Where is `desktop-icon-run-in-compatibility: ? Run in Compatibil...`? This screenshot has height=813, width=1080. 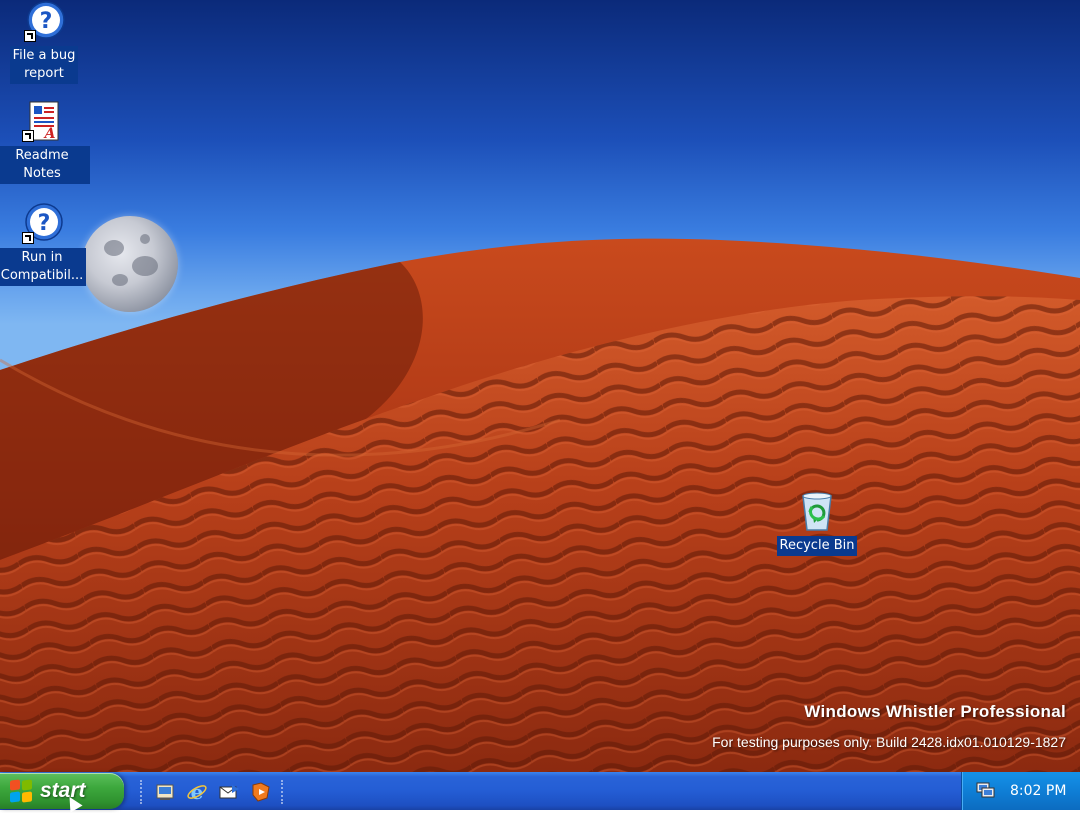 desktop-icon-run-in-compatibility: ? Run in Compatibil... is located at coordinates (45, 244).